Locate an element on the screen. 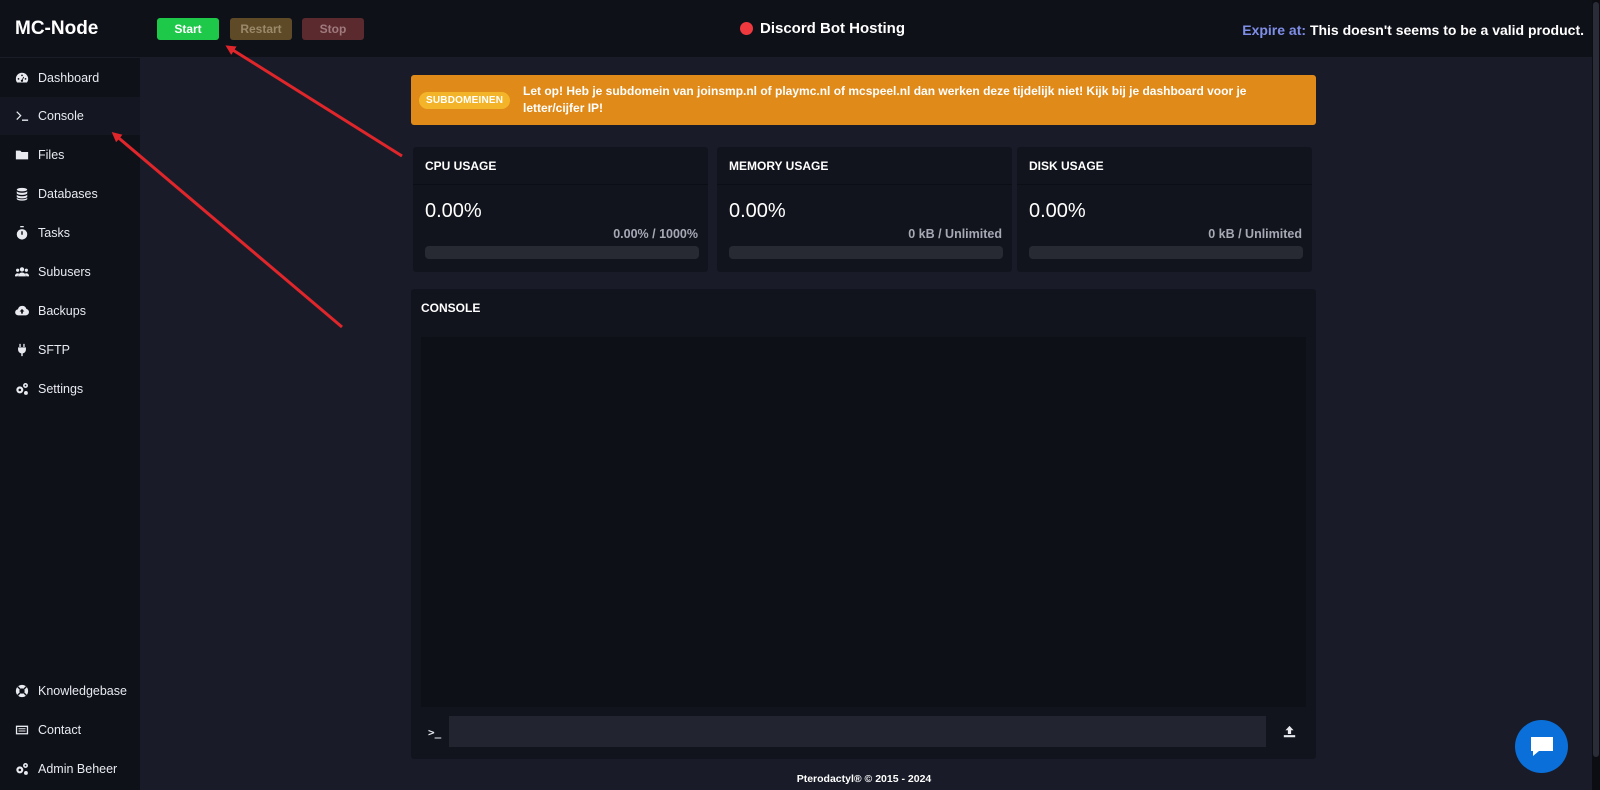 The image size is (1600, 790). arrow-to-start is located at coordinates (314, 101).